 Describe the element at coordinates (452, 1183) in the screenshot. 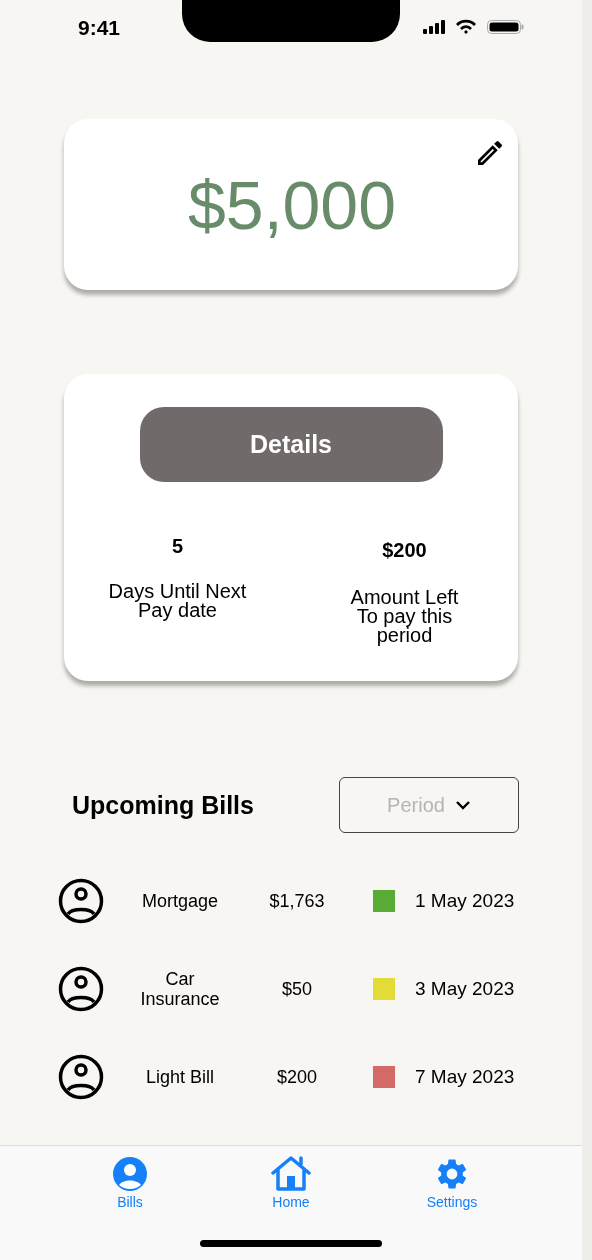

I see `tab-item: Settings` at that location.